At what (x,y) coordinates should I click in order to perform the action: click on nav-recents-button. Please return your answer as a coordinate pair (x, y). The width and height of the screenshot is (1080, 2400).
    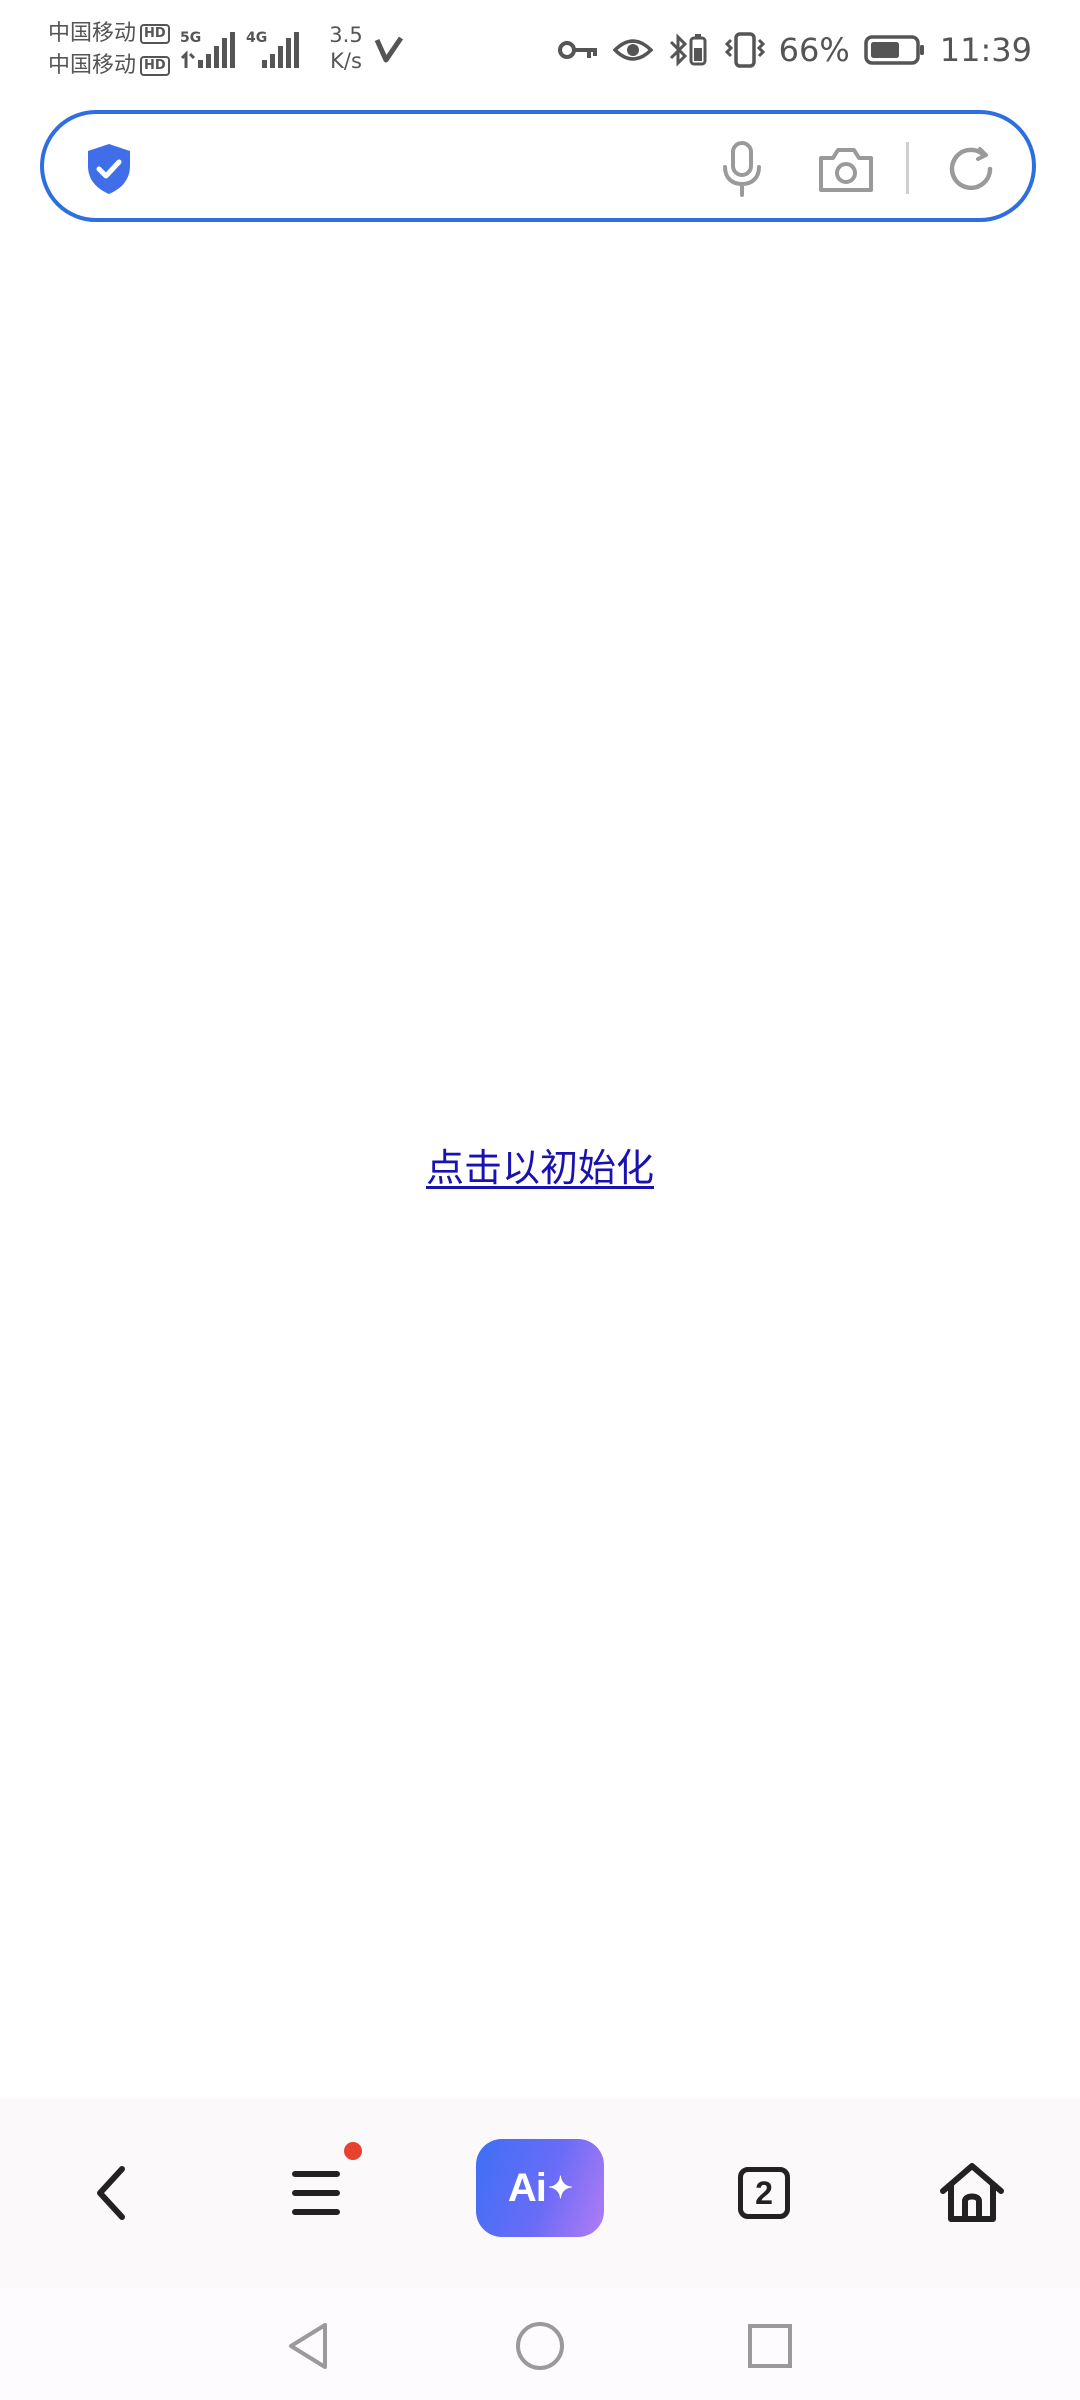
    Looking at the image, I should click on (770, 2346).